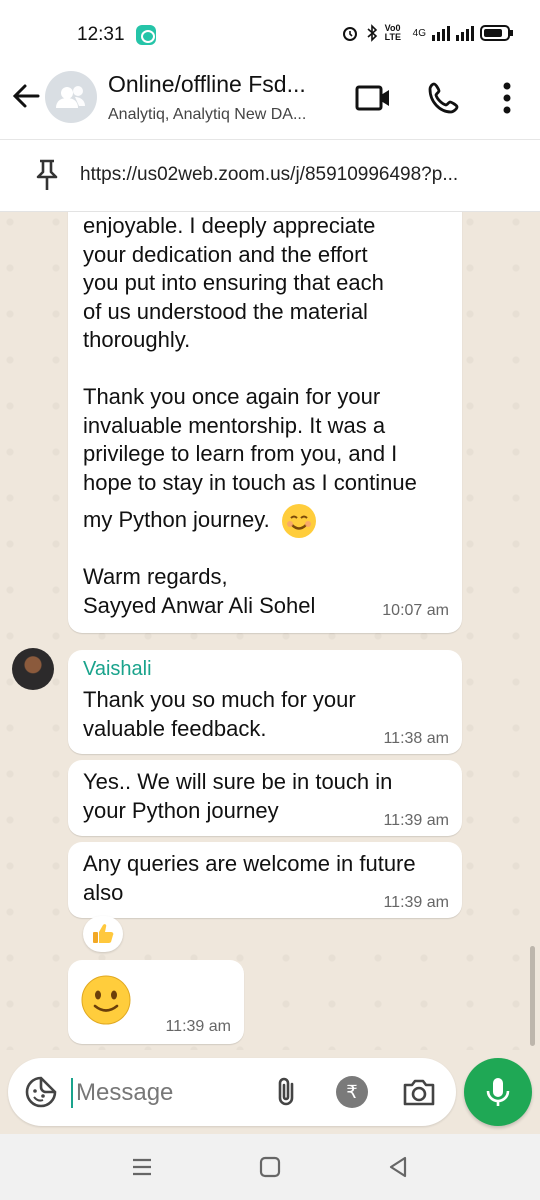  Describe the element at coordinates (47, 174) in the screenshot. I see `pin-icon` at that location.